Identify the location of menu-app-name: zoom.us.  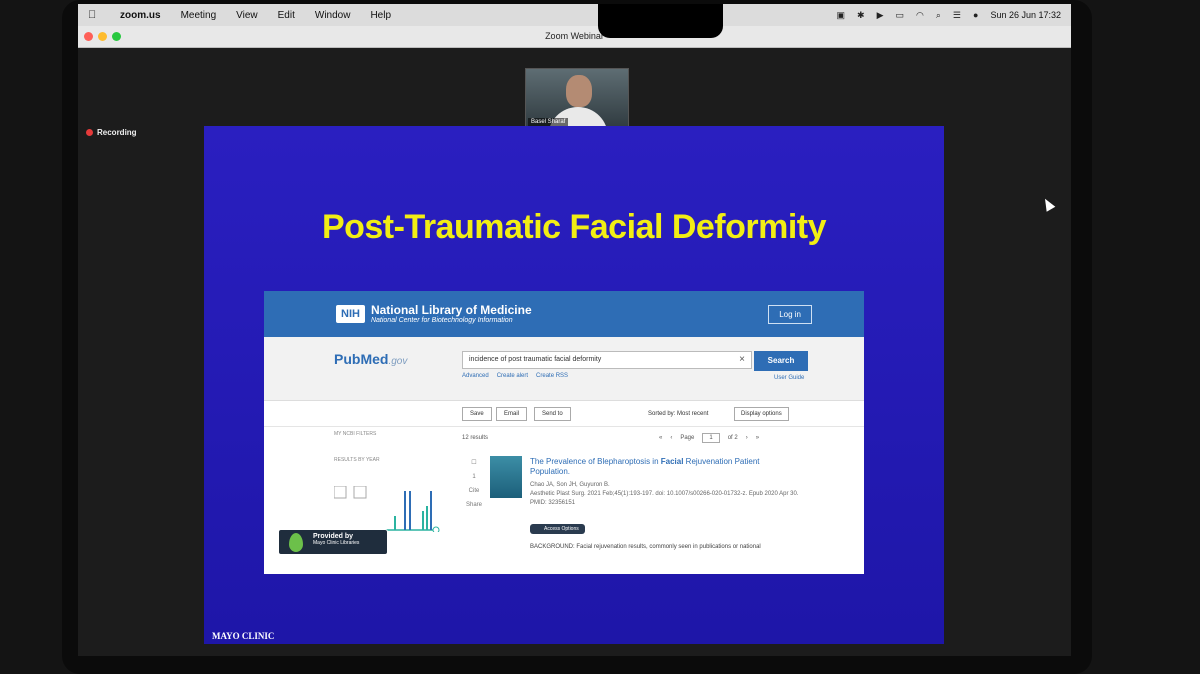
(140, 15).